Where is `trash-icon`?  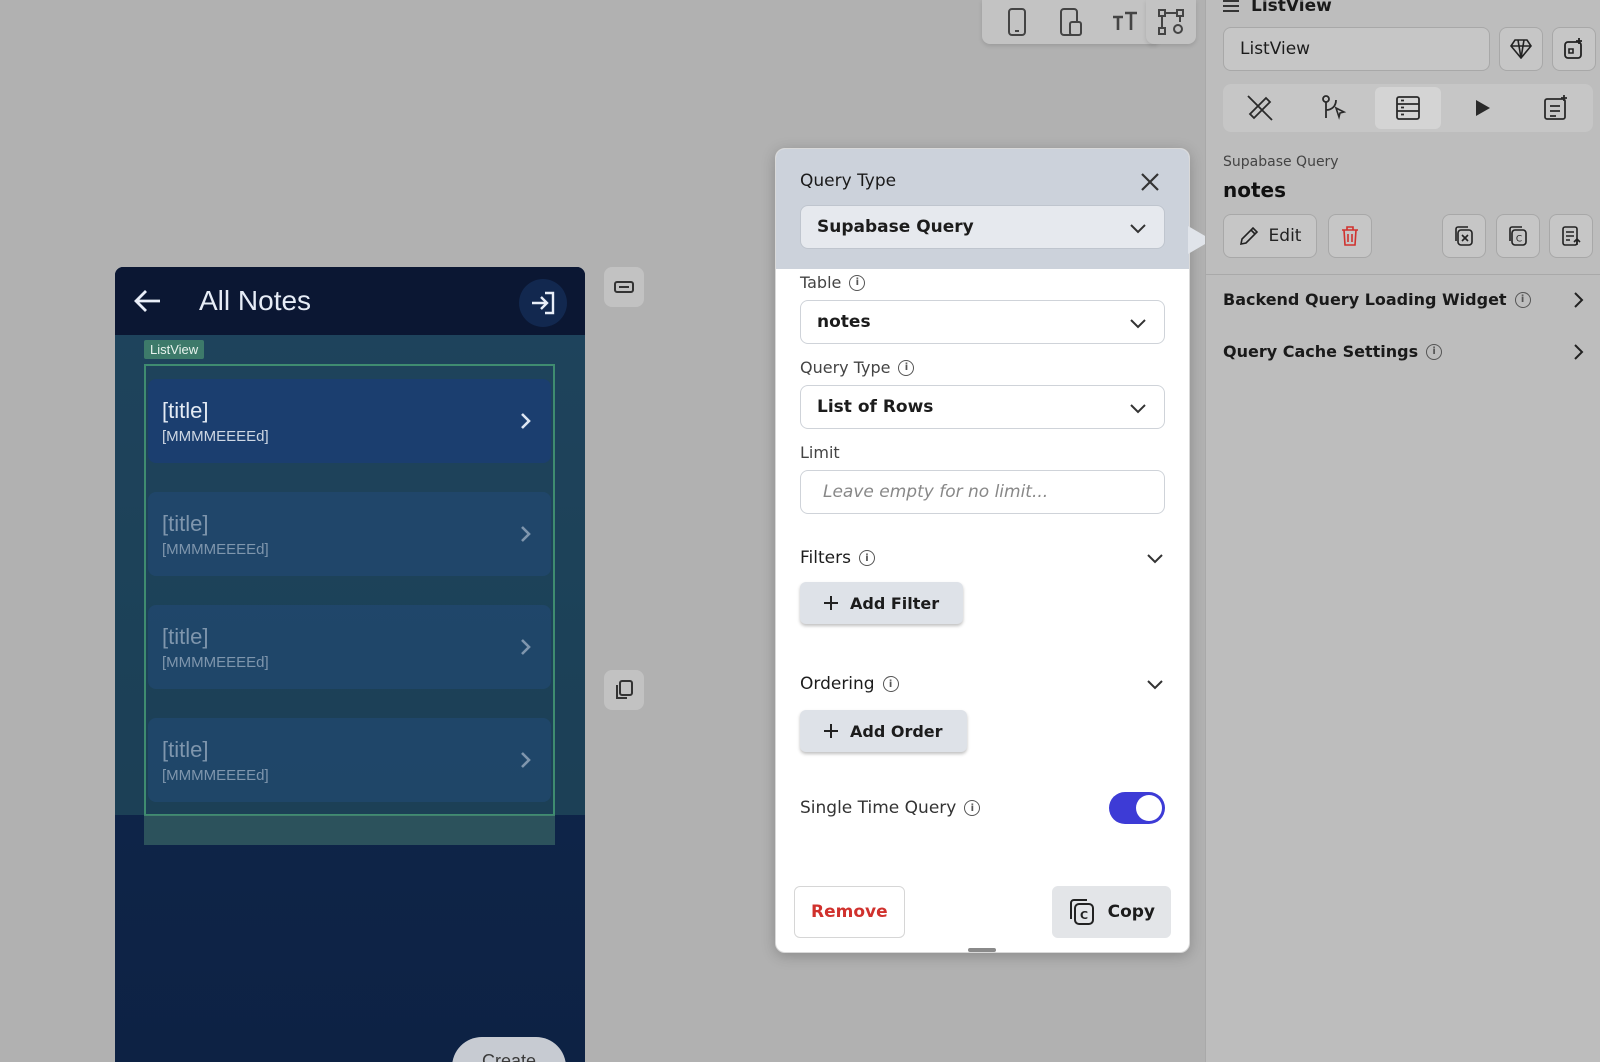 trash-icon is located at coordinates (1350, 236).